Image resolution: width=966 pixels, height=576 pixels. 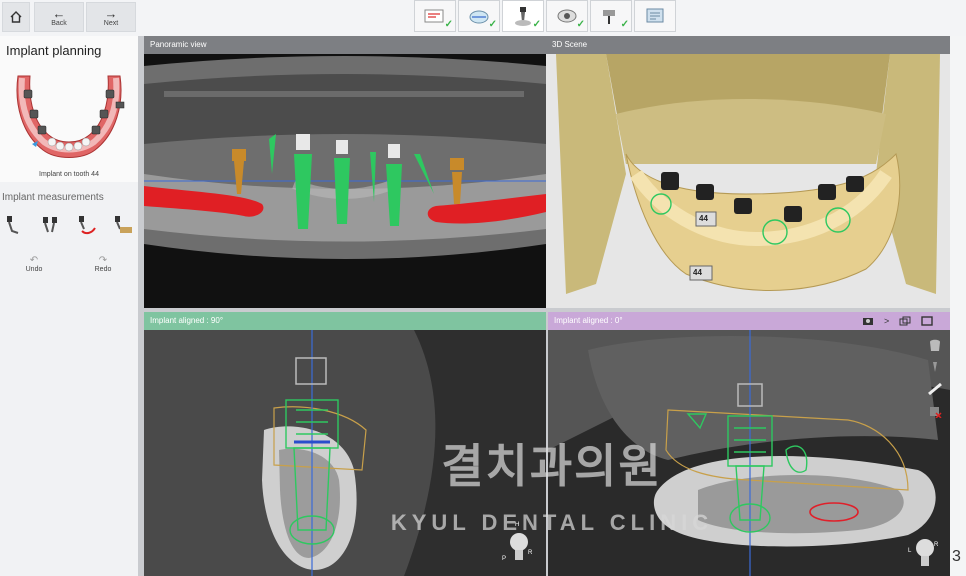 I want to click on tooth-tool-icon, so click(x=935, y=345).